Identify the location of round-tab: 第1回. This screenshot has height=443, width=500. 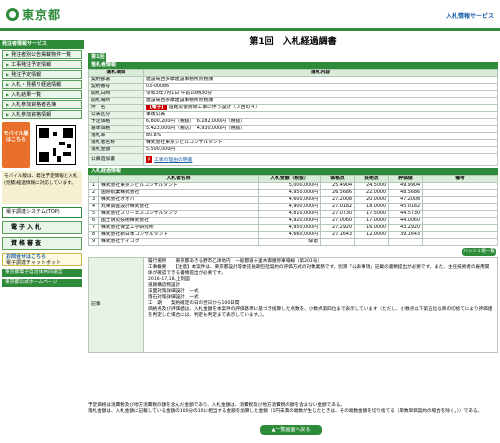
(97, 57).